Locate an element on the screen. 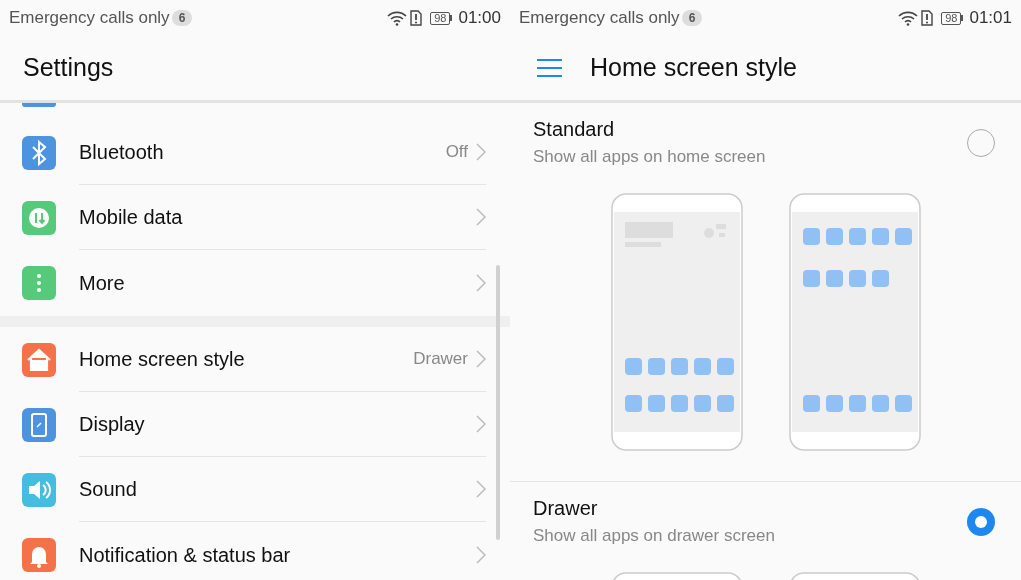 This screenshot has height=580, width=1021. screen-title: Settings is located at coordinates (68, 68).